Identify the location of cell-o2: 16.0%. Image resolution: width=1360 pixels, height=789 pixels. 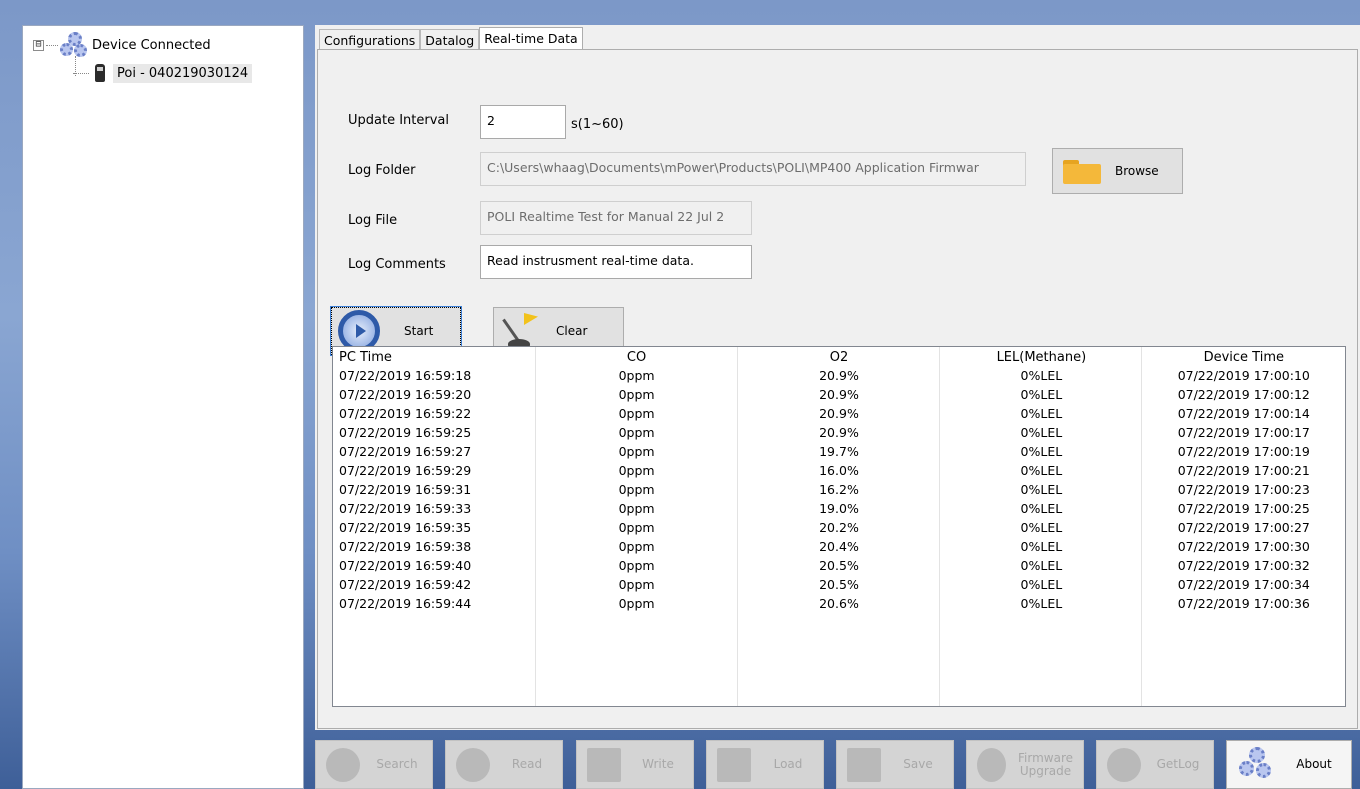
(839, 470).